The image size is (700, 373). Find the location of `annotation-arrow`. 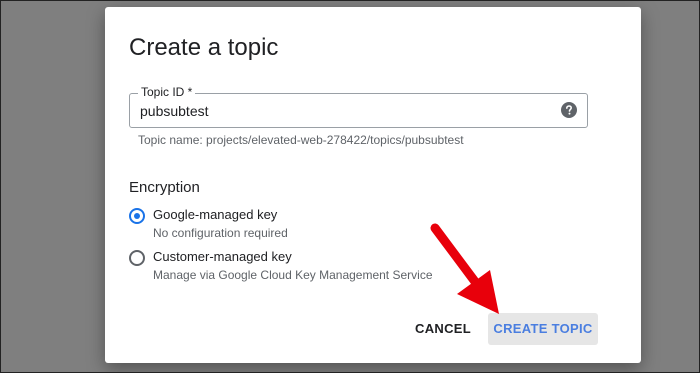

annotation-arrow is located at coordinates (464, 268).